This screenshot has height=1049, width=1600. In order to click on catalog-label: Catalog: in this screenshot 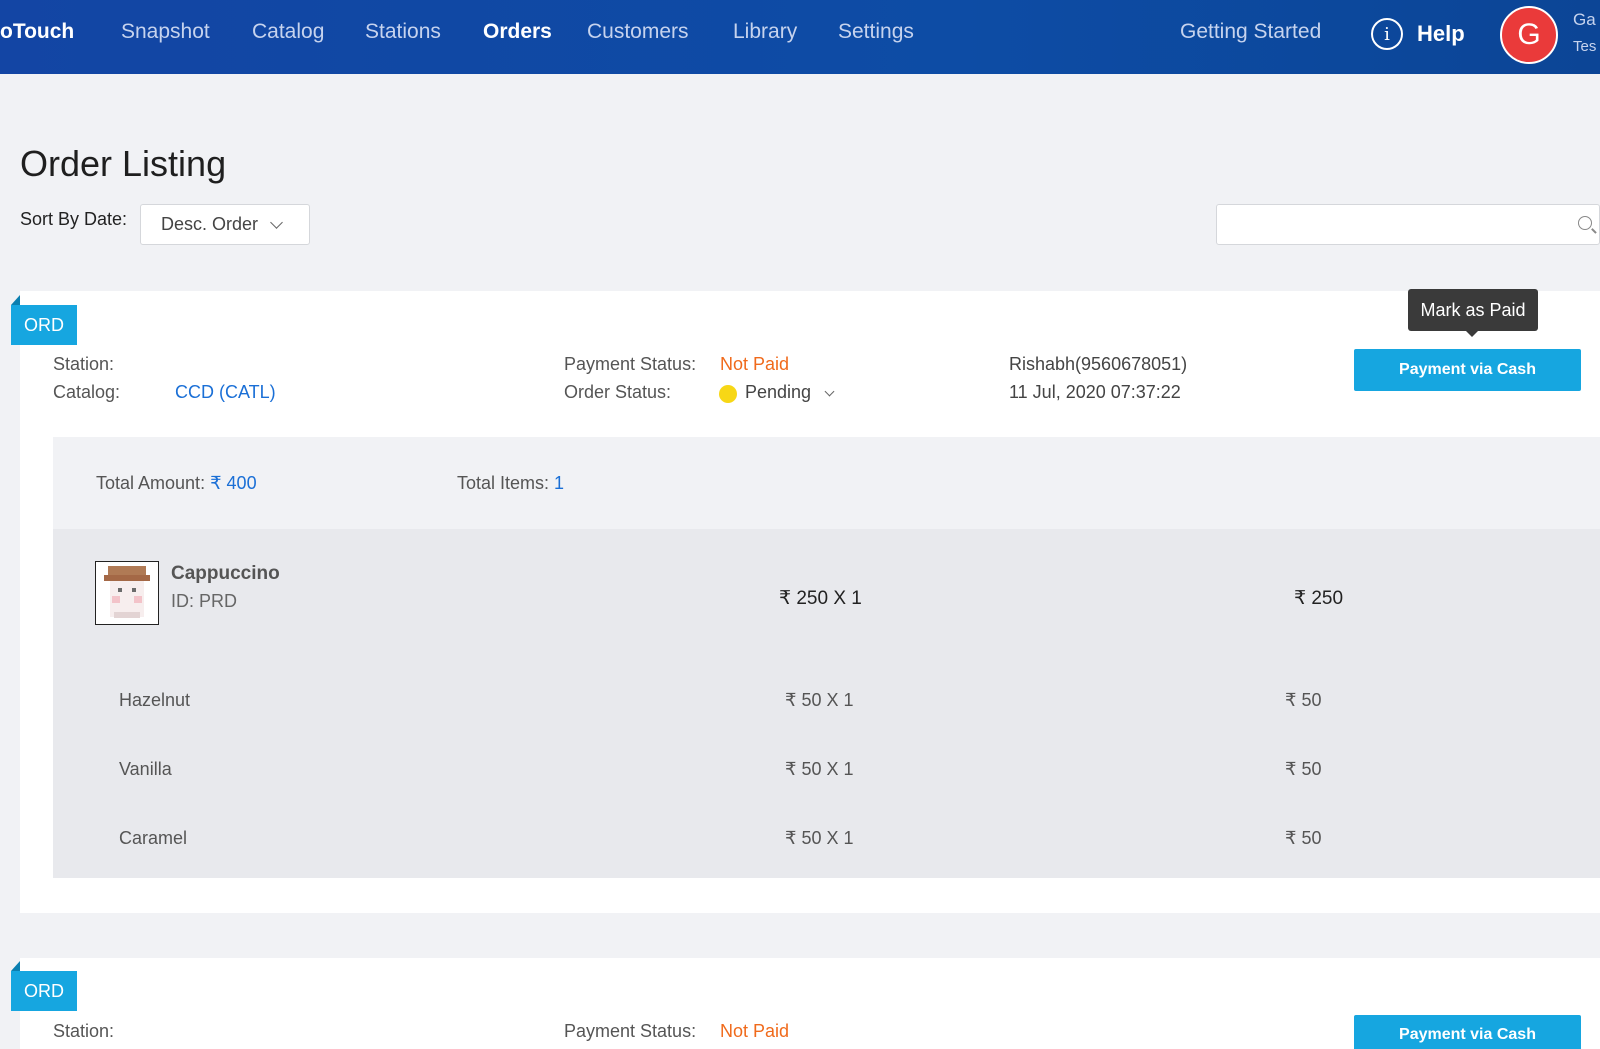, I will do `click(87, 392)`.